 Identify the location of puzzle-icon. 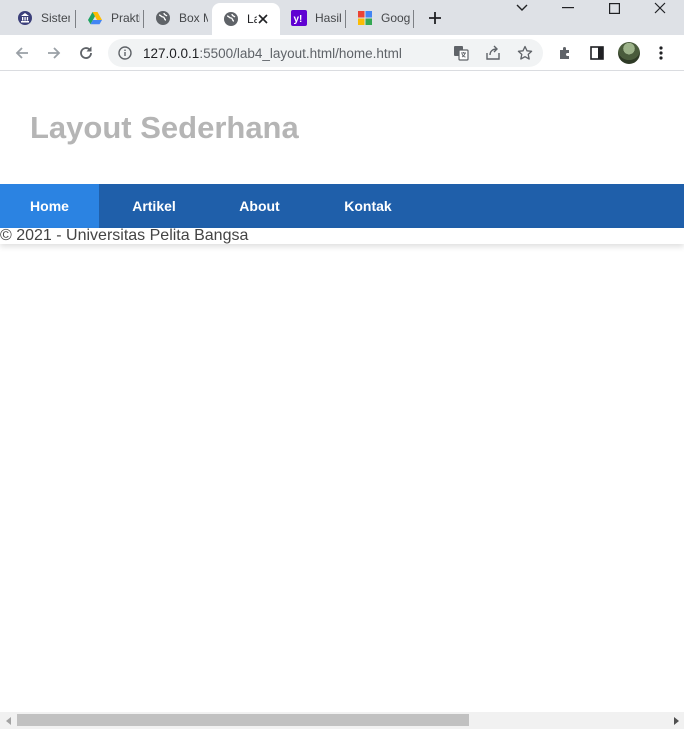
(564, 53).